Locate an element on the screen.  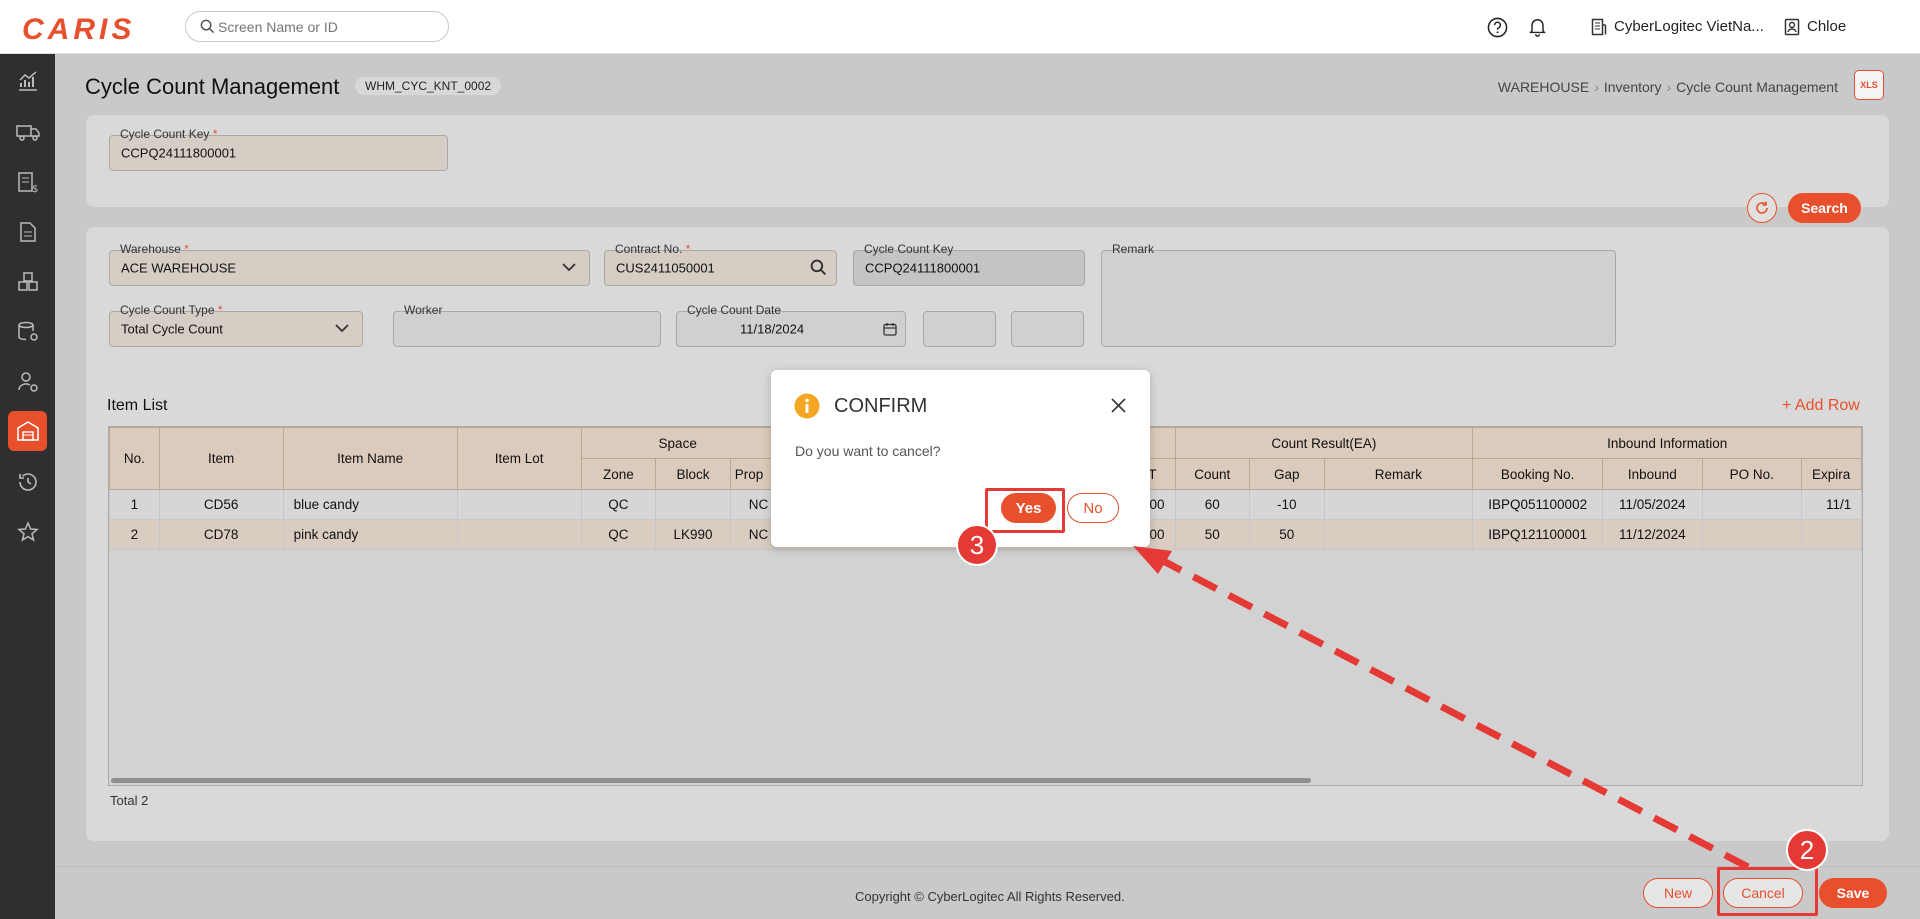
global-search is located at coordinates (317, 26).